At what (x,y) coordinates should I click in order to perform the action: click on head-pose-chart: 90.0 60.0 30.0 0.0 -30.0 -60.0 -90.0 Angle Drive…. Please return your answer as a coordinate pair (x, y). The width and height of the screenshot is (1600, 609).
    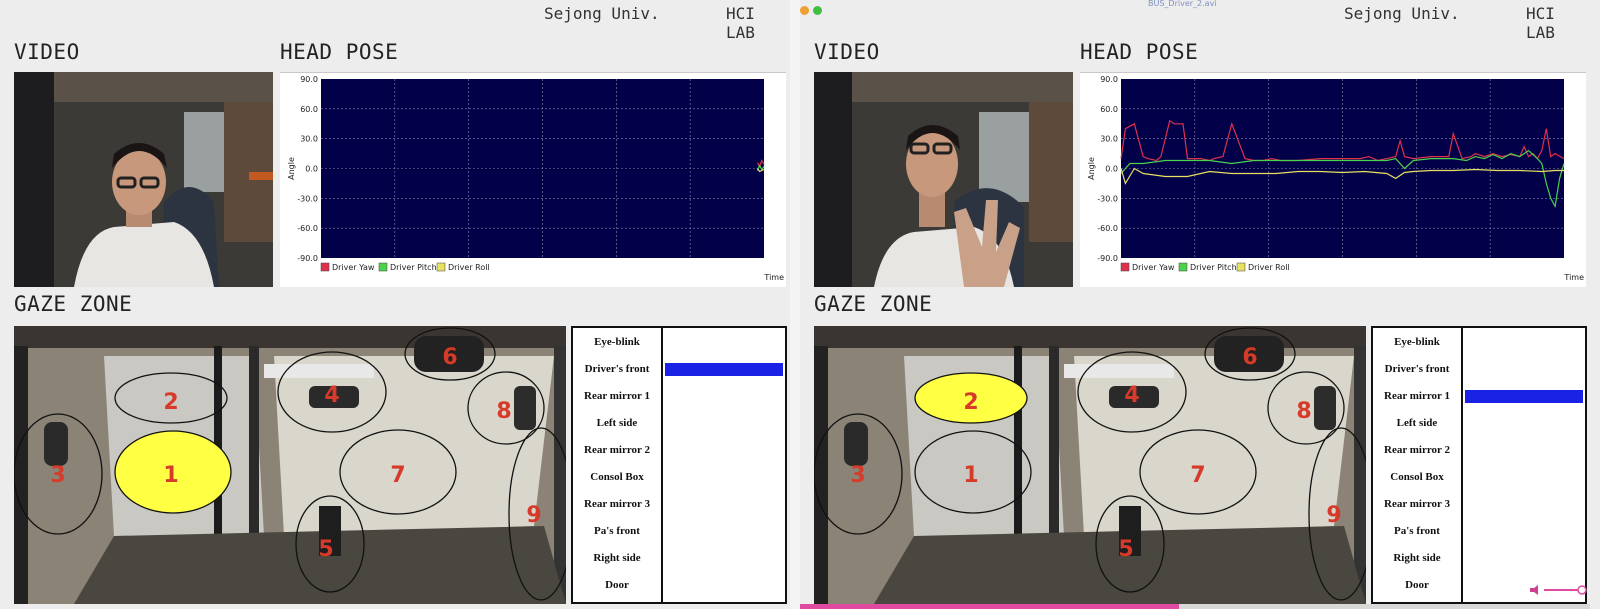
    Looking at the image, I should click on (533, 179).